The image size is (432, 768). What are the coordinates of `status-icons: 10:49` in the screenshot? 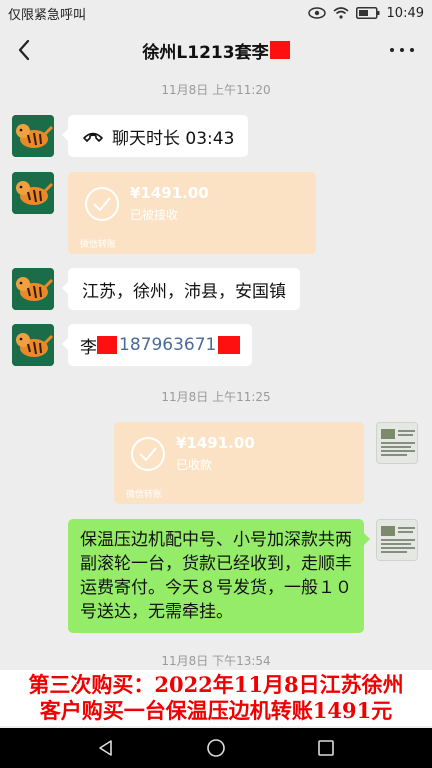 It's located at (365, 13).